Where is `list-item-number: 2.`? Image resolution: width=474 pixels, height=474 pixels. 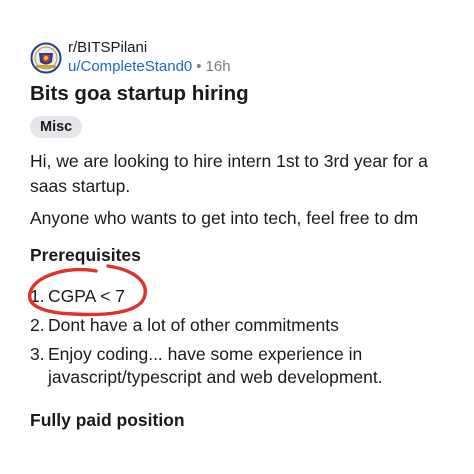 list-item-number: 2. is located at coordinates (37, 325).